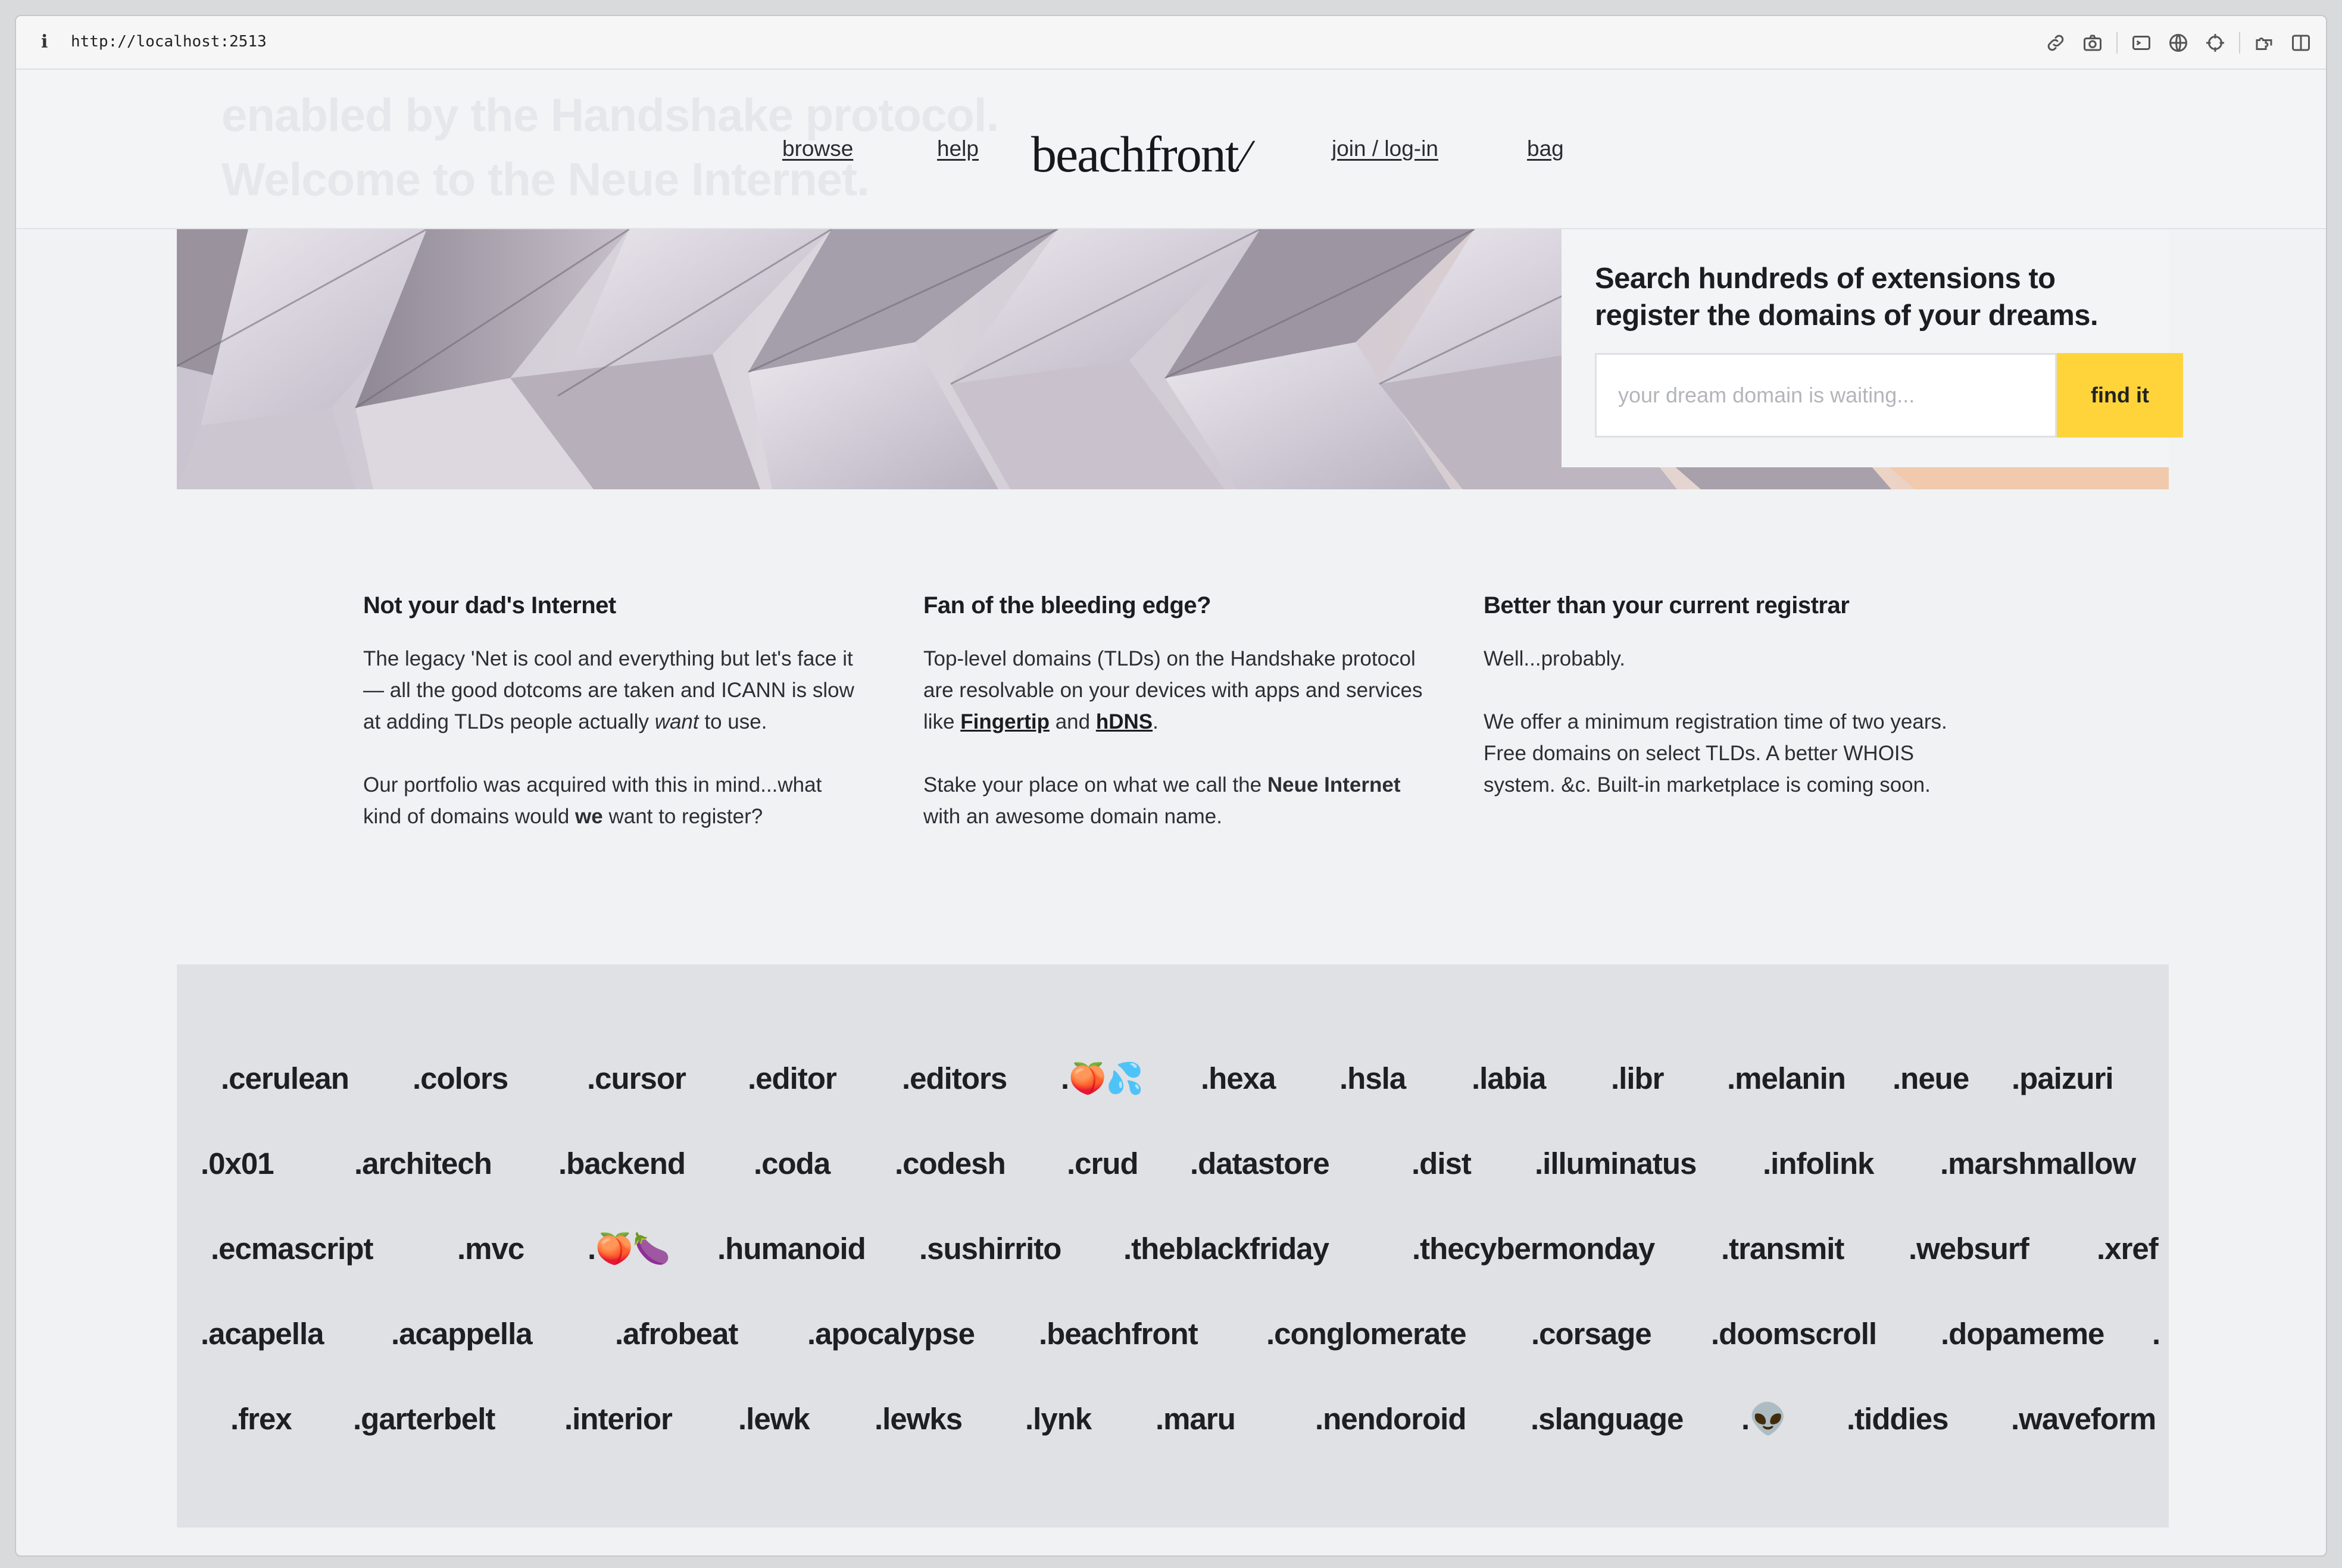  Describe the element at coordinates (462, 1333) in the screenshot. I see `tld-link: .acappella` at that location.